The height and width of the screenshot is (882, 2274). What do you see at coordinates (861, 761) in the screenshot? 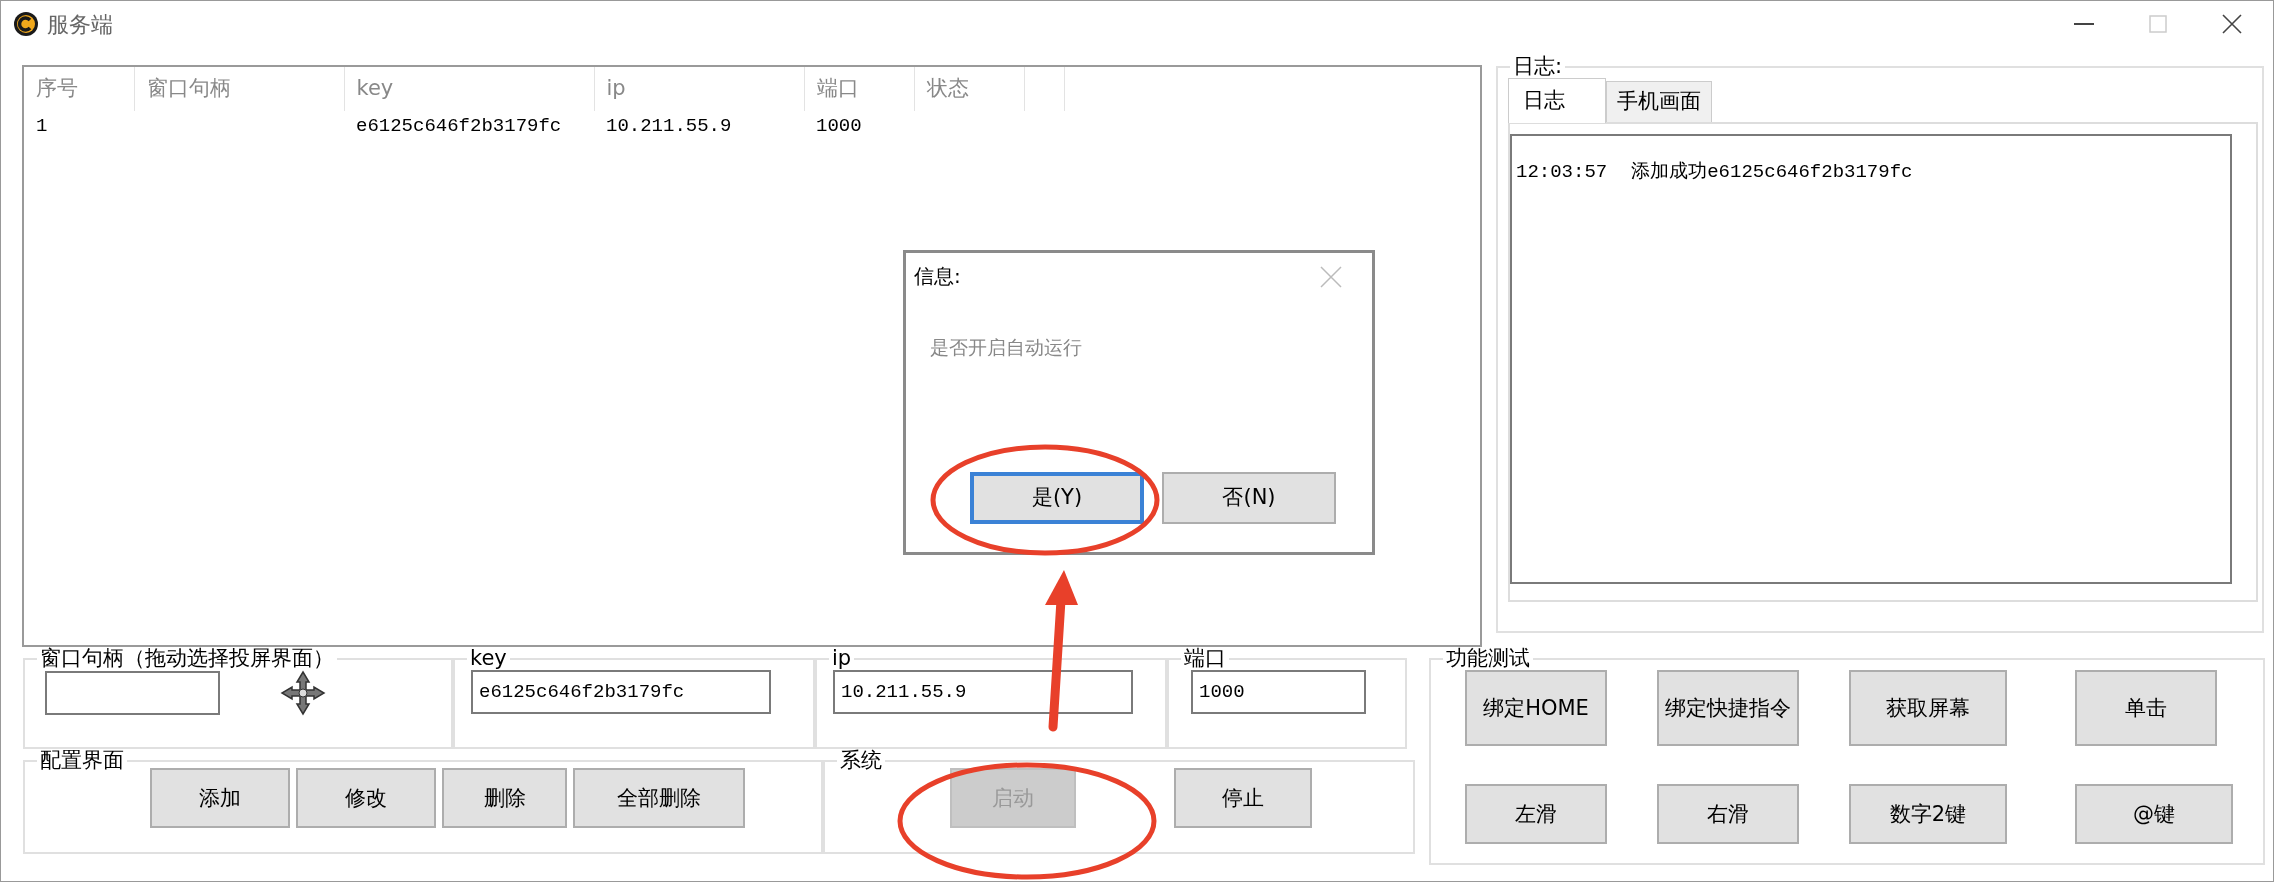
I see `group-label: 系统` at bounding box center [861, 761].